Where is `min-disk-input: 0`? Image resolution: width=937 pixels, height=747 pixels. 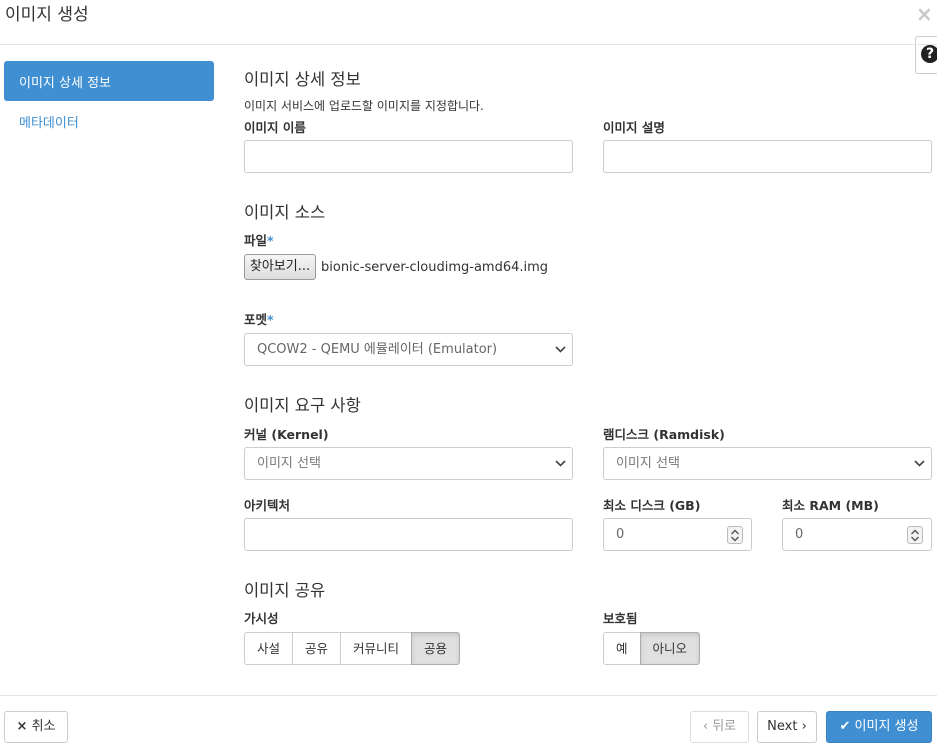
min-disk-input: 0 is located at coordinates (677, 534).